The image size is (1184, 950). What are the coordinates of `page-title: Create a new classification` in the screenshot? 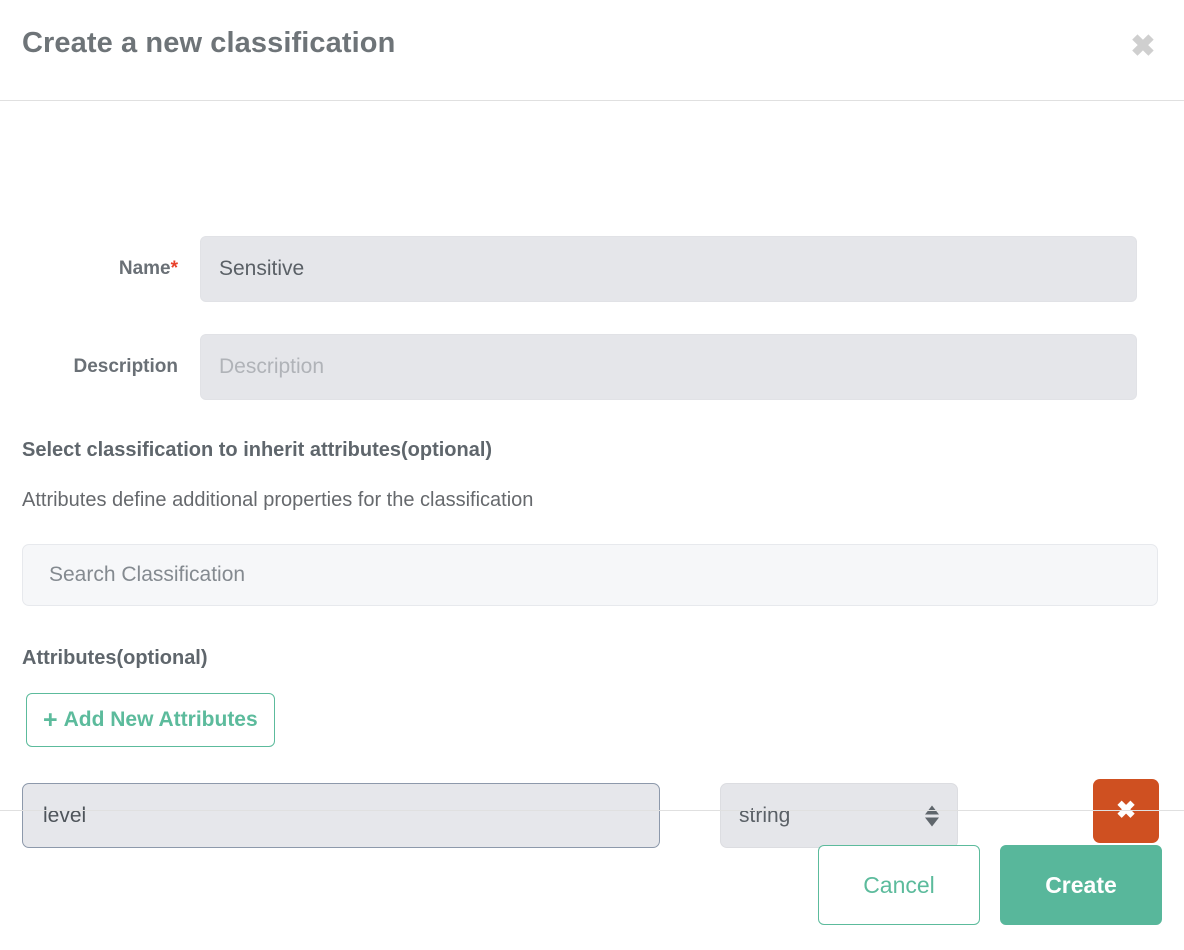 It's located at (209, 43).